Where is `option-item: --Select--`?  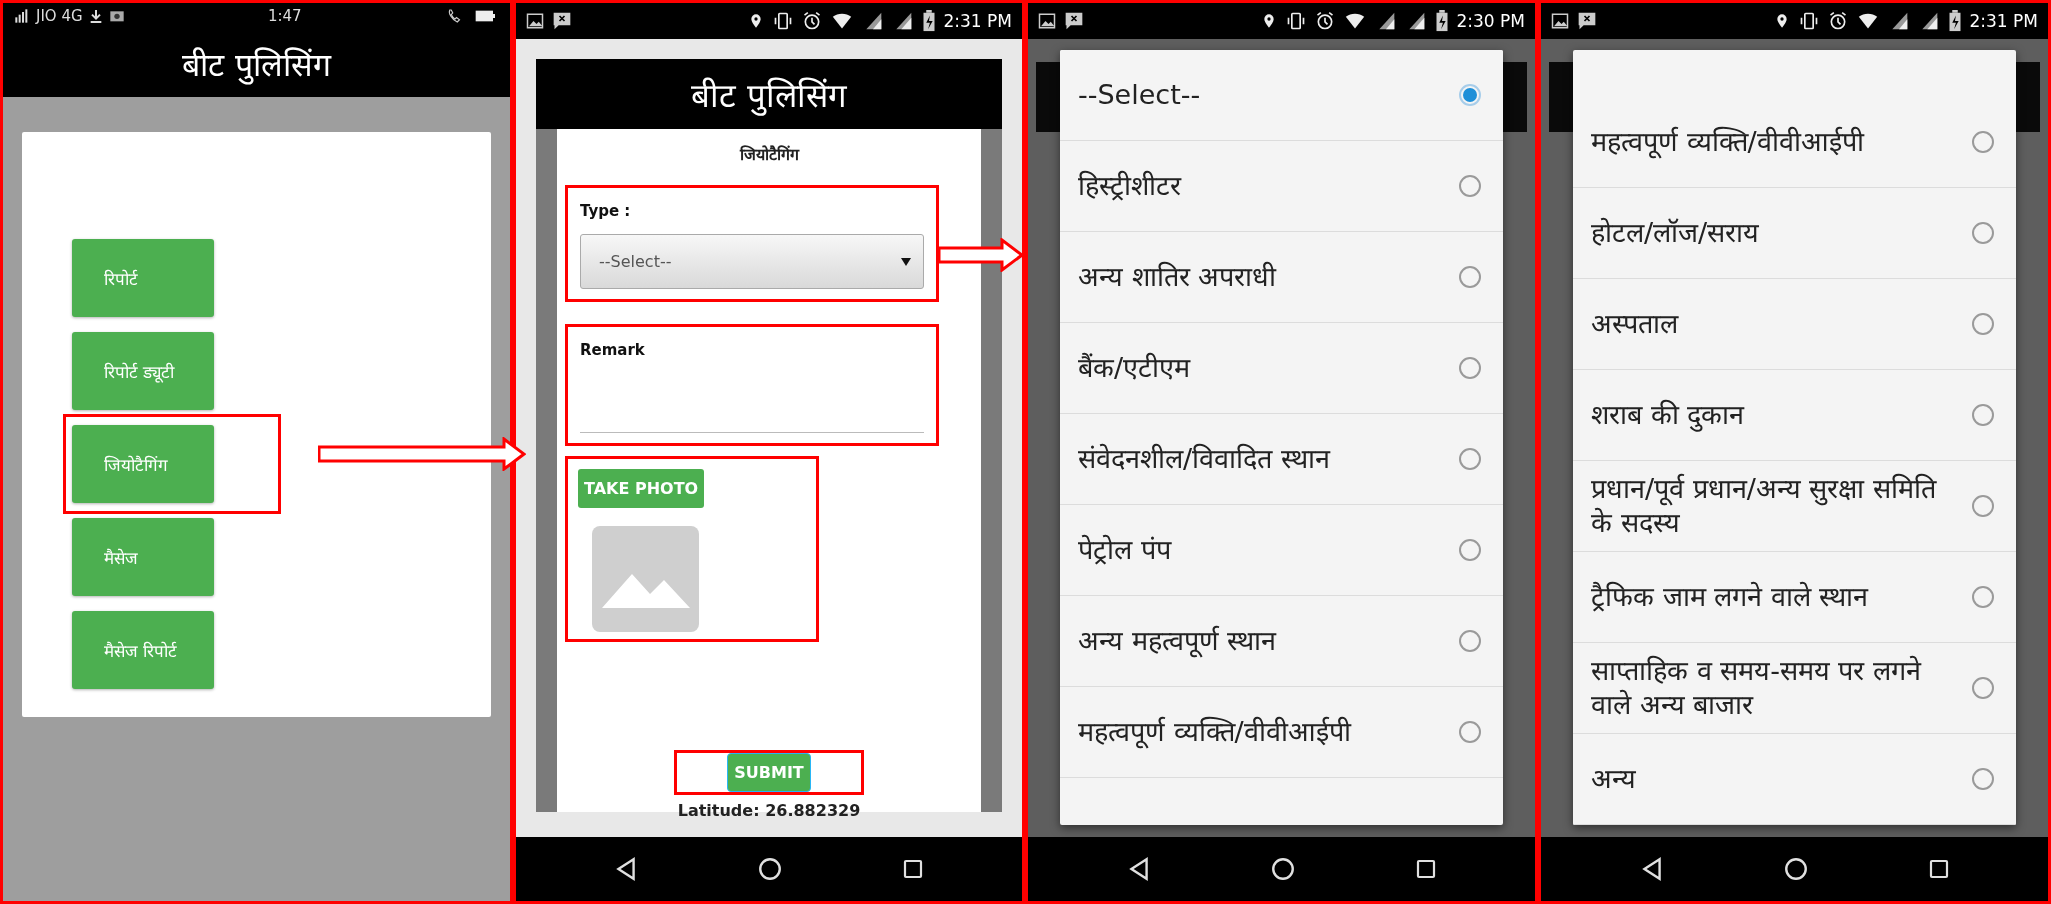 option-item: --Select-- is located at coordinates (1281, 95).